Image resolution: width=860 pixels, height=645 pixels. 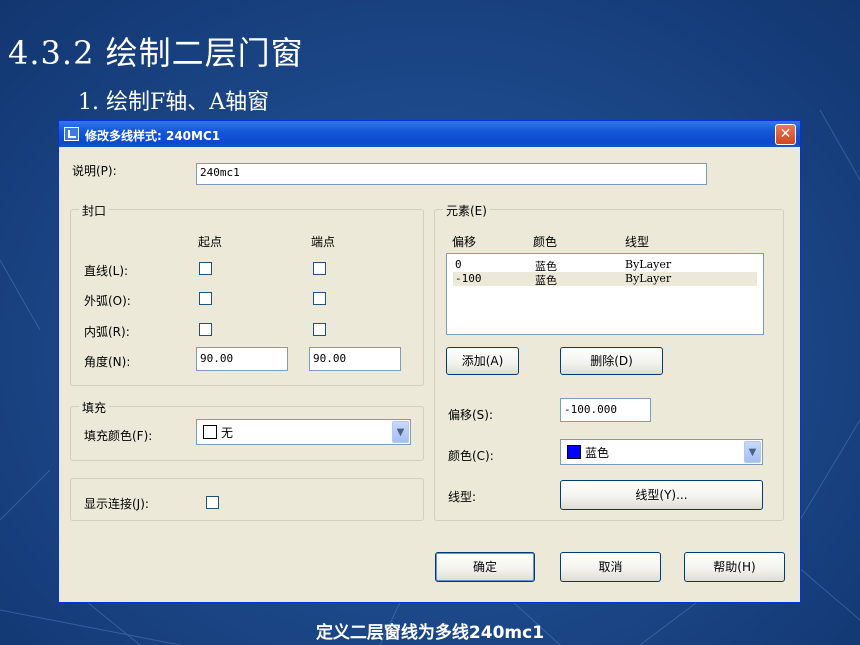 I want to click on cap-line-label: 直线(L):, so click(x=106, y=271).